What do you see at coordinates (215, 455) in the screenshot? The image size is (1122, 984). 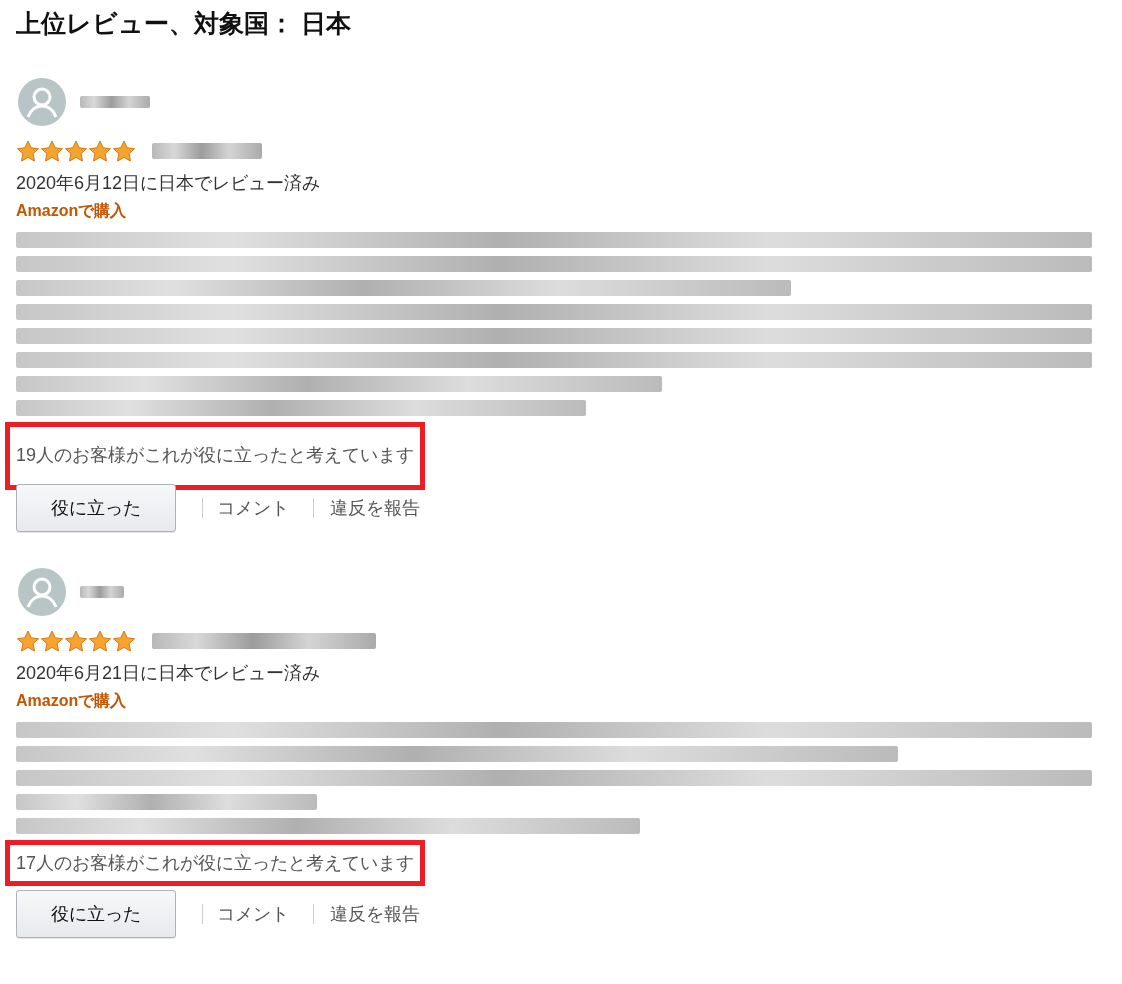 I see `helpful-count: 19人のお客様がこれが役に立ったと考えています` at bounding box center [215, 455].